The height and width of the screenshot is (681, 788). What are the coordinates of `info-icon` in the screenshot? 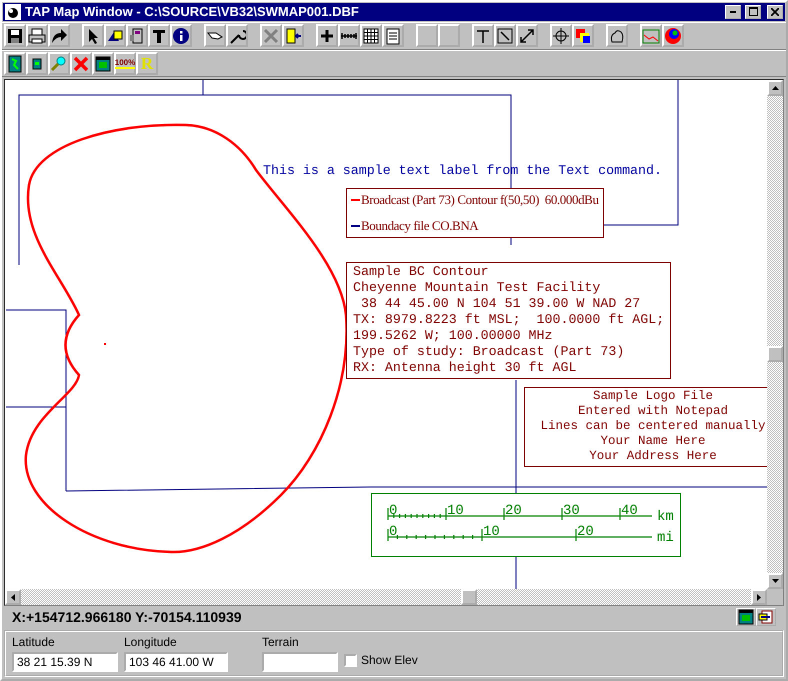 It's located at (181, 35).